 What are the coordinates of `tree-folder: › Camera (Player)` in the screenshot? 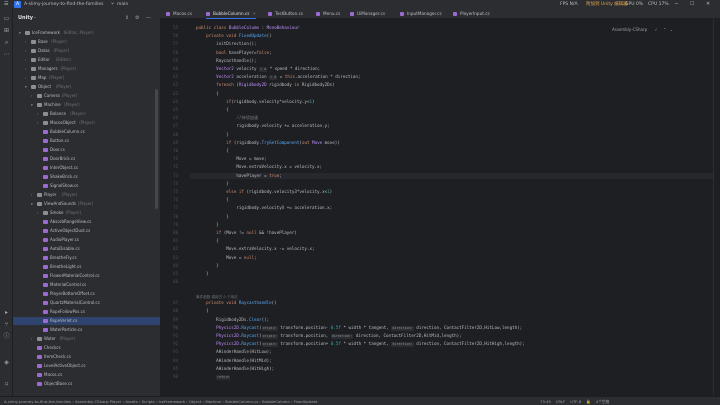 It's located at (86, 96).